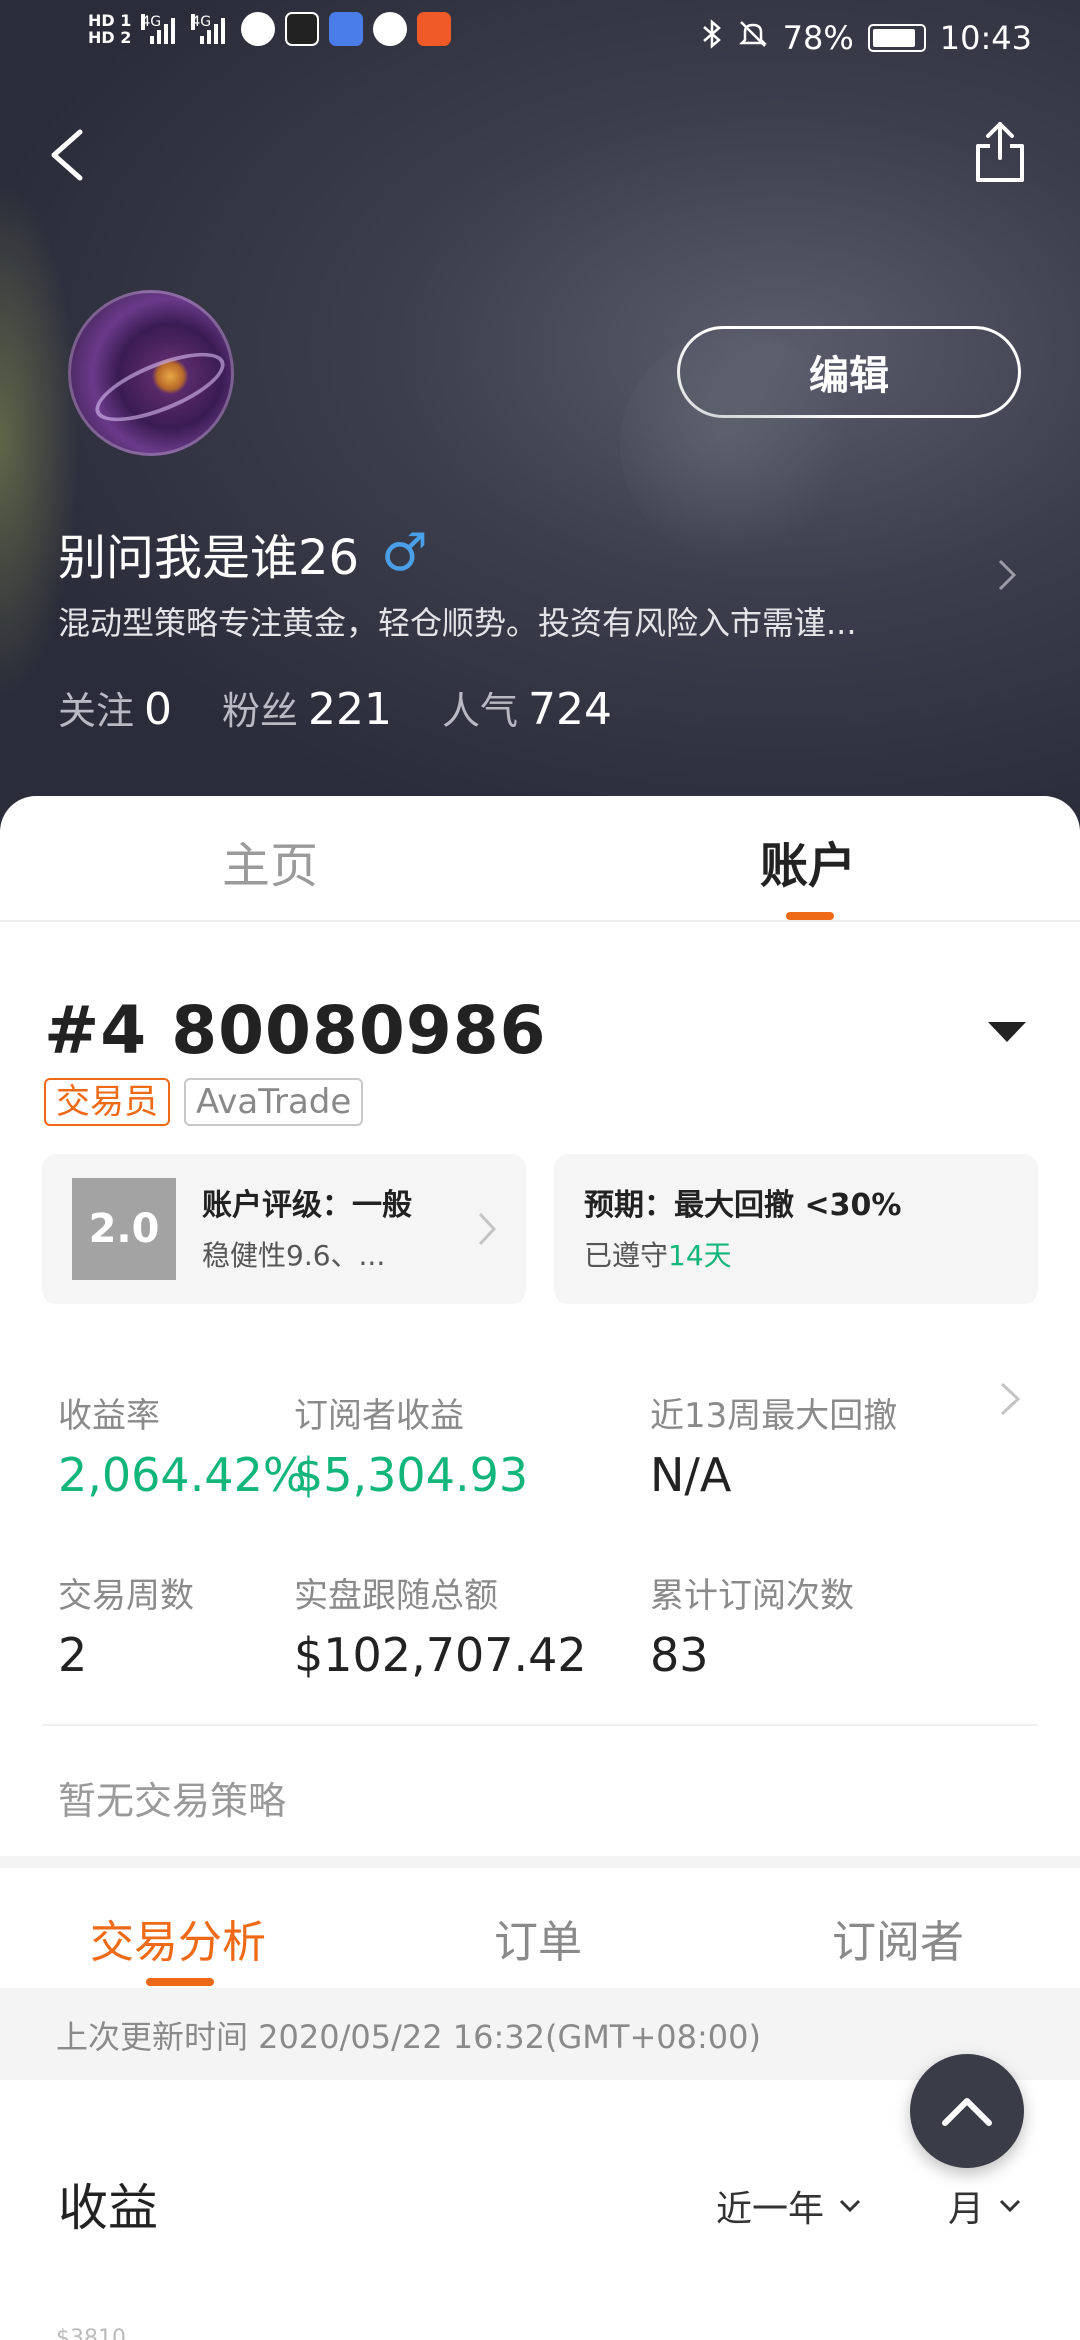 The width and height of the screenshot is (1080, 2340). I want to click on analysis-tabs: 交易分析 订单 订阅者, so click(540, 1928).